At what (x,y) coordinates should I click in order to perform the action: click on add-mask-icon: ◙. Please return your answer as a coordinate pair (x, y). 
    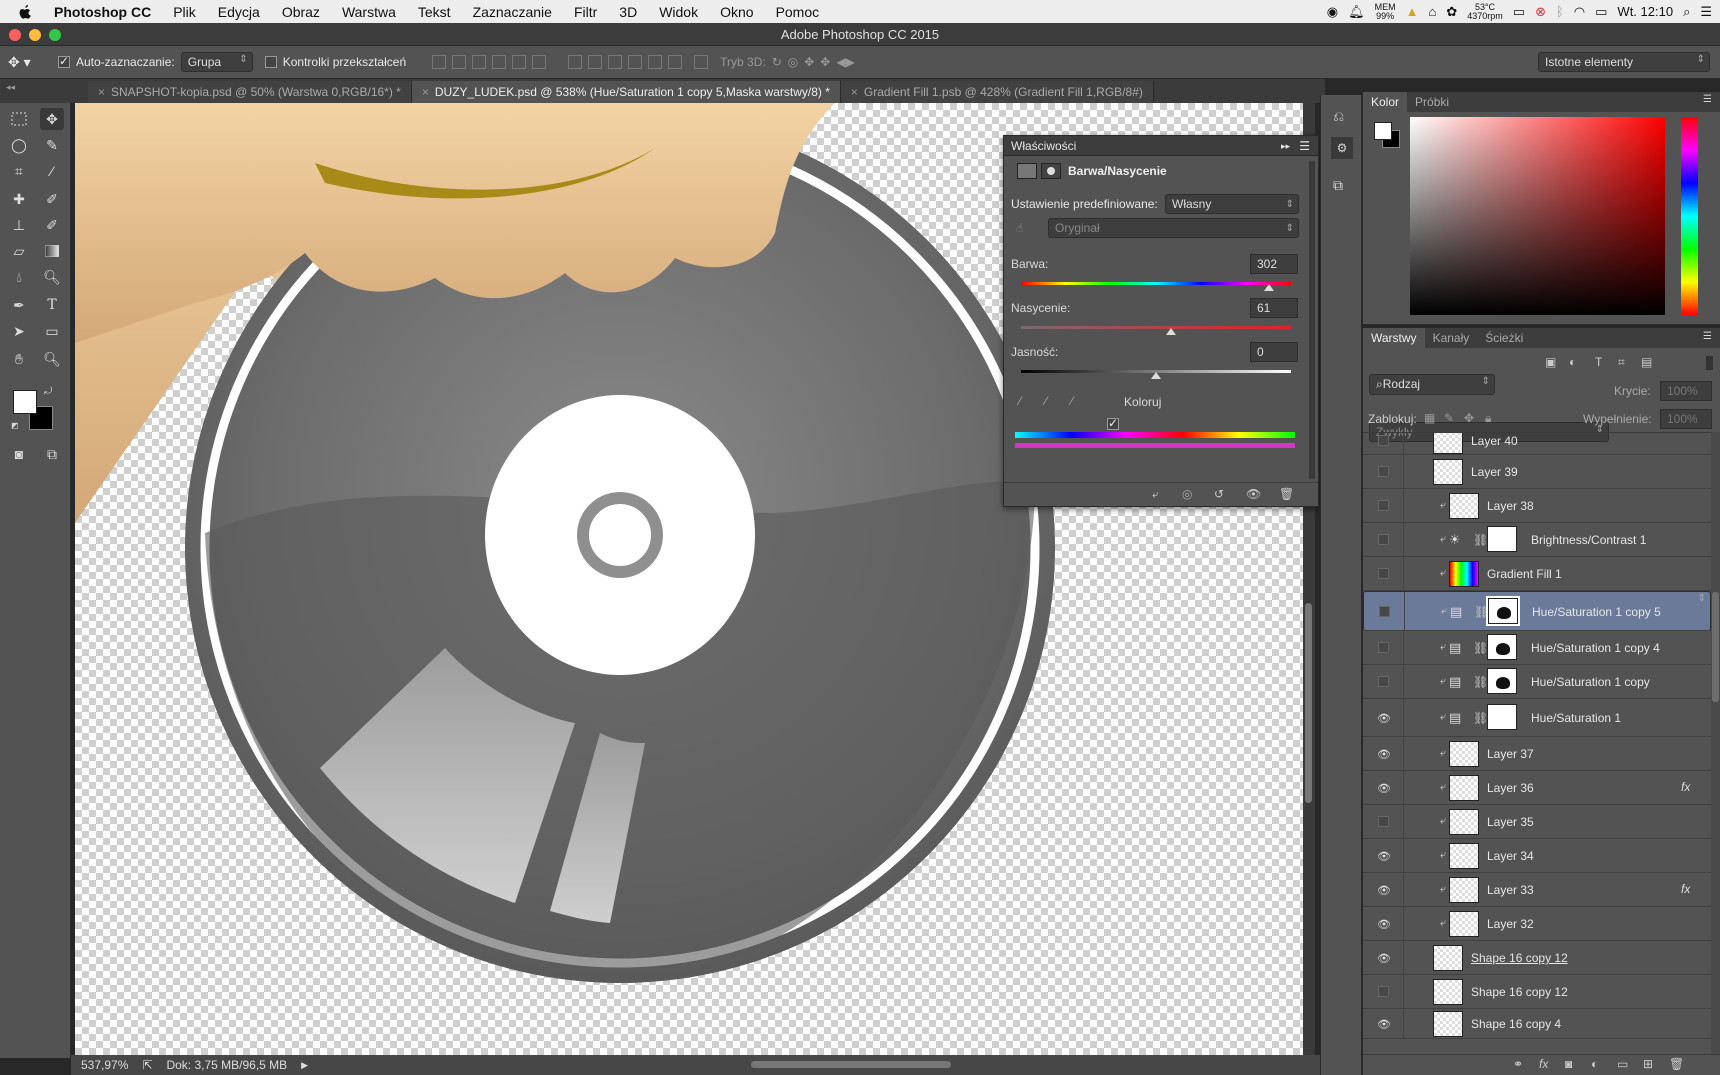
    Looking at the image, I should click on (1568, 1064).